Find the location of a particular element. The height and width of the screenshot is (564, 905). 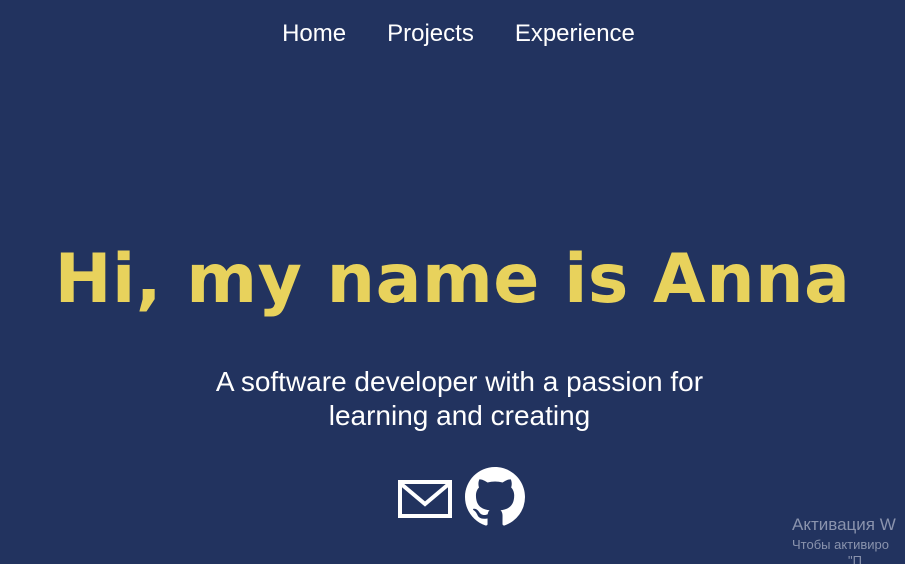

nav-projects-link: Projects is located at coordinates (430, 34).